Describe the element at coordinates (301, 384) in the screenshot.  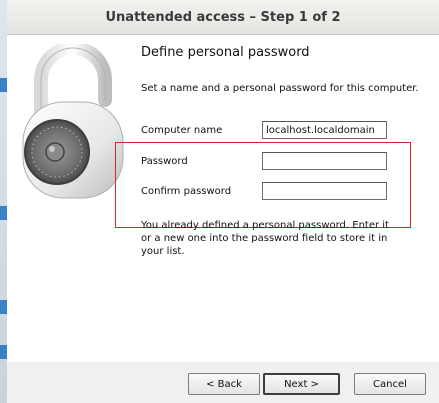
I see `next-button: Next >` at that location.